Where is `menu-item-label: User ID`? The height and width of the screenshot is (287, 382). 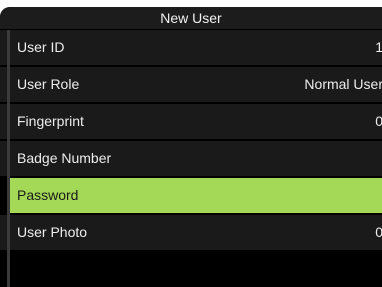
menu-item-label: User ID is located at coordinates (41, 47).